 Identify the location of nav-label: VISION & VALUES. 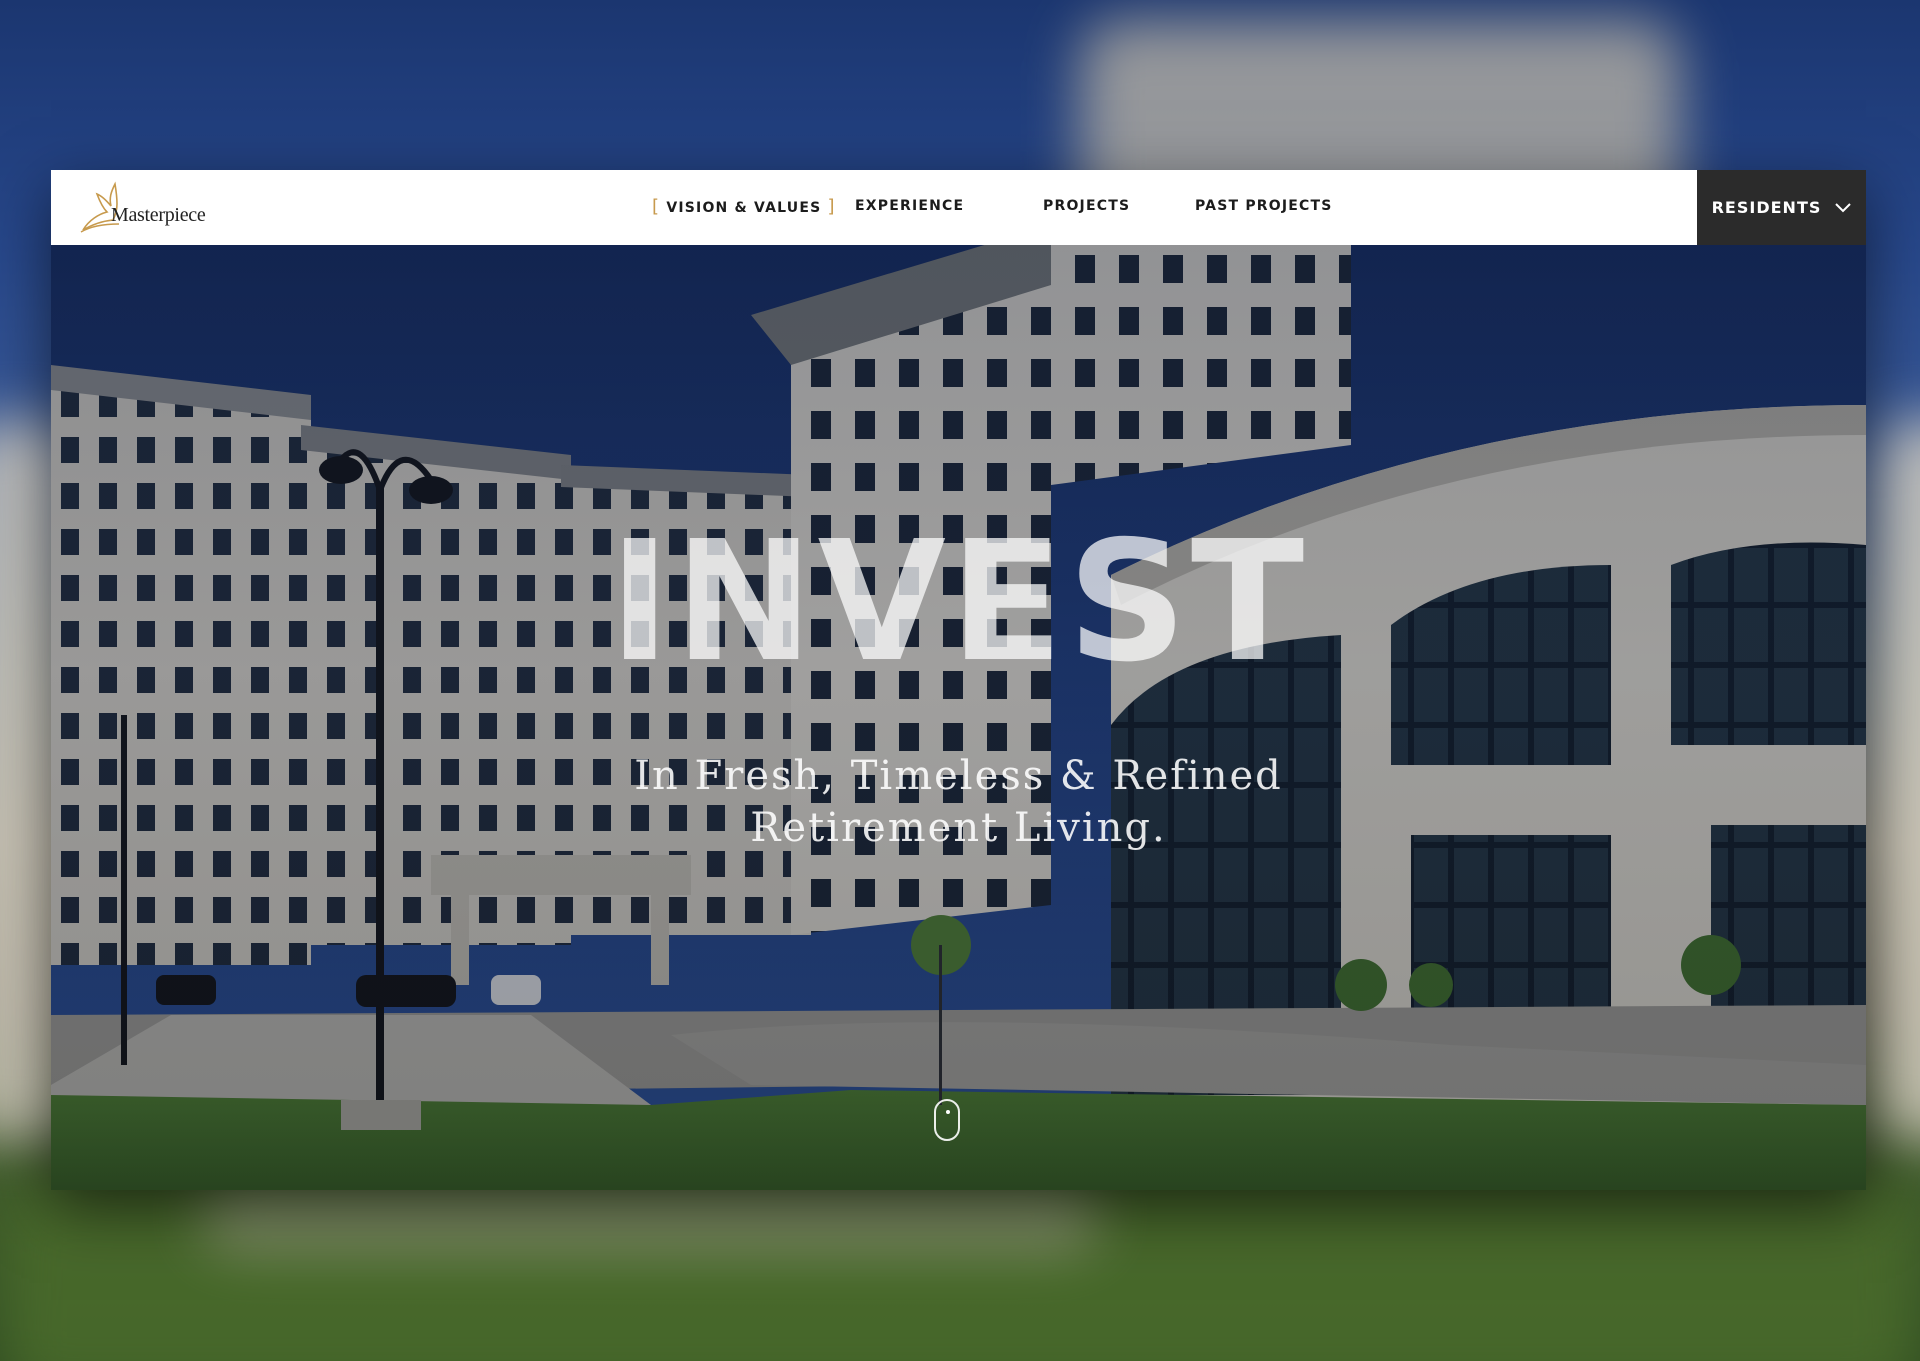
(744, 208).